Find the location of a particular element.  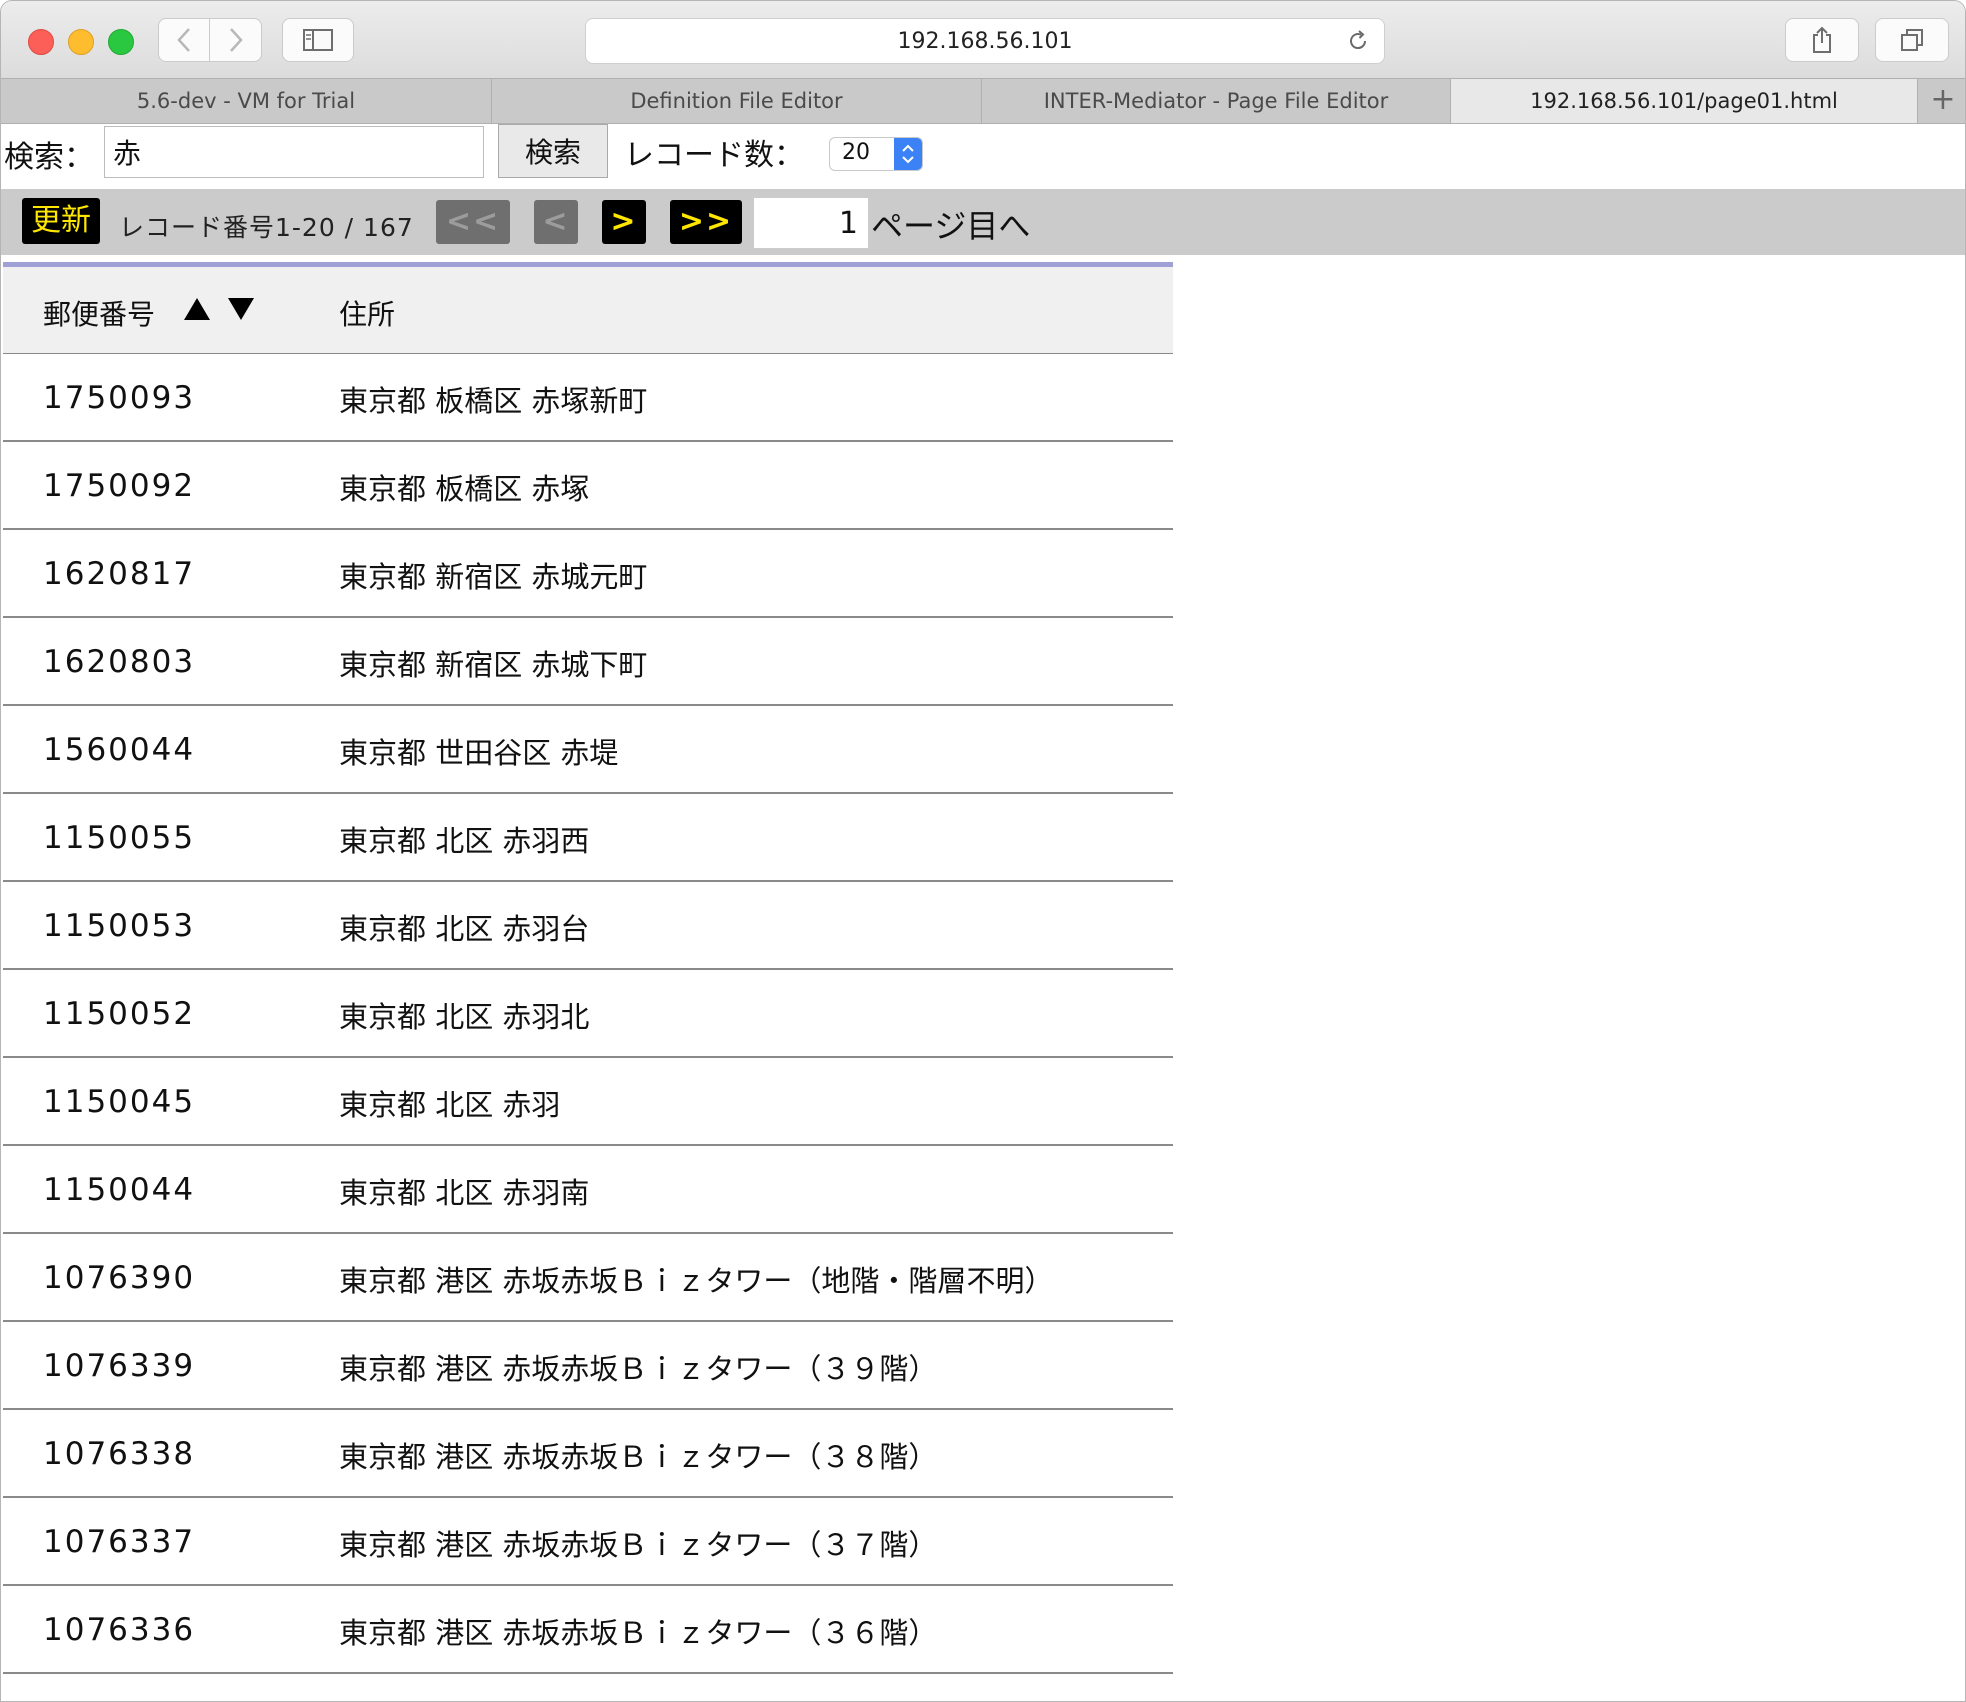

tab-label: 5.6-dev - VM for Trial is located at coordinates (246, 101).